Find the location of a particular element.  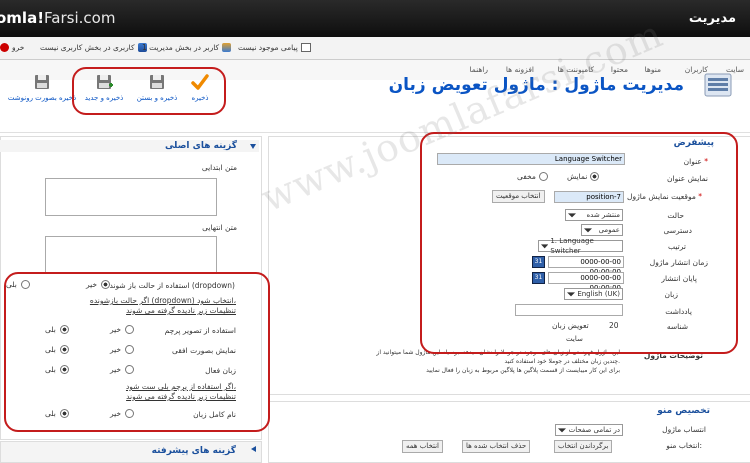

select-all-button: انتخاب همه is located at coordinates (422, 446).